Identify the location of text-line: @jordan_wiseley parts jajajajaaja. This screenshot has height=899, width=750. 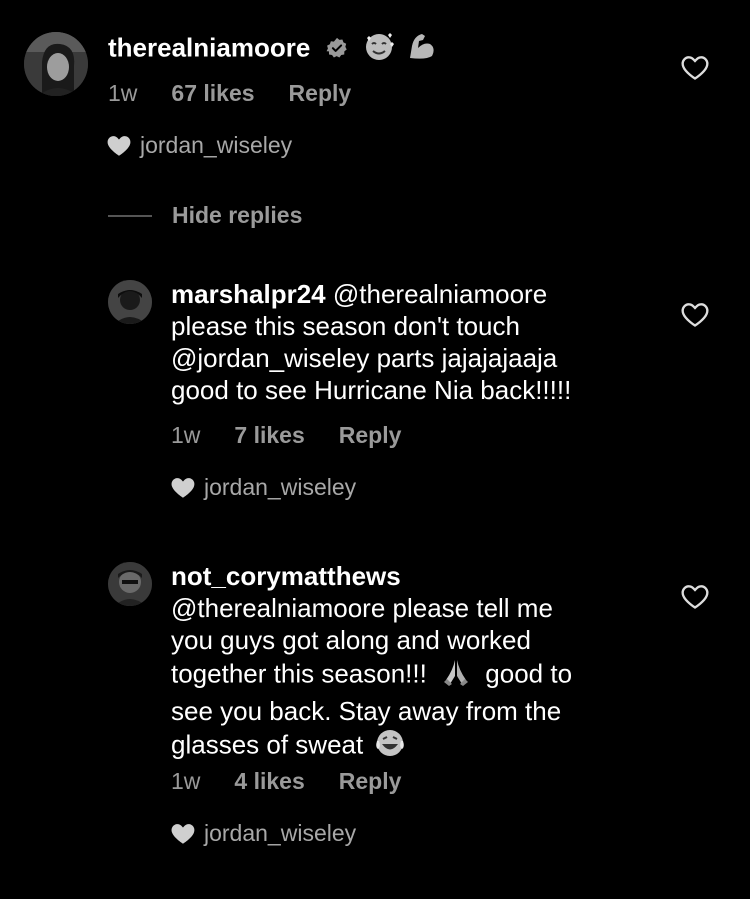
(364, 358).